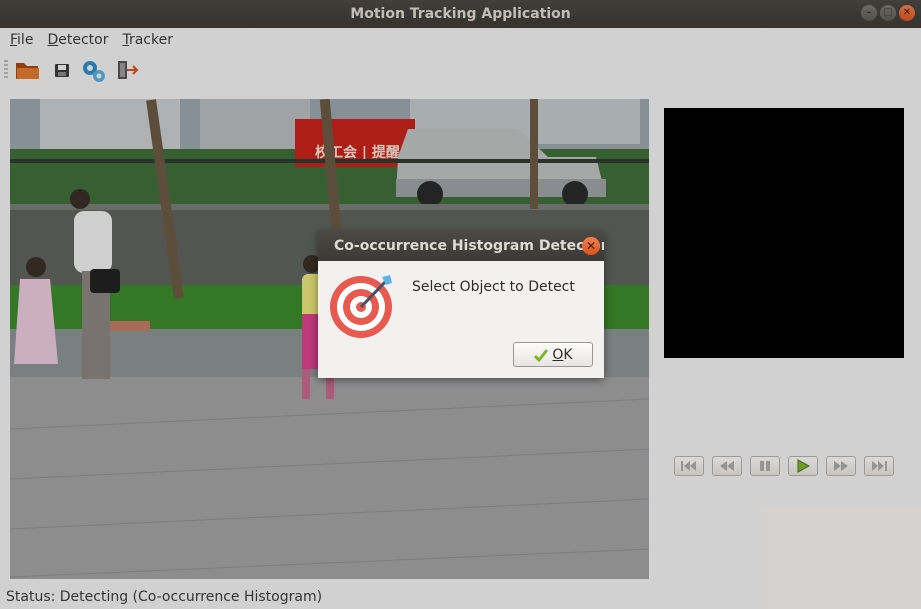 The image size is (921, 609). Describe the element at coordinates (493, 287) in the screenshot. I see `dialog-message: Select Object to Detect` at that location.